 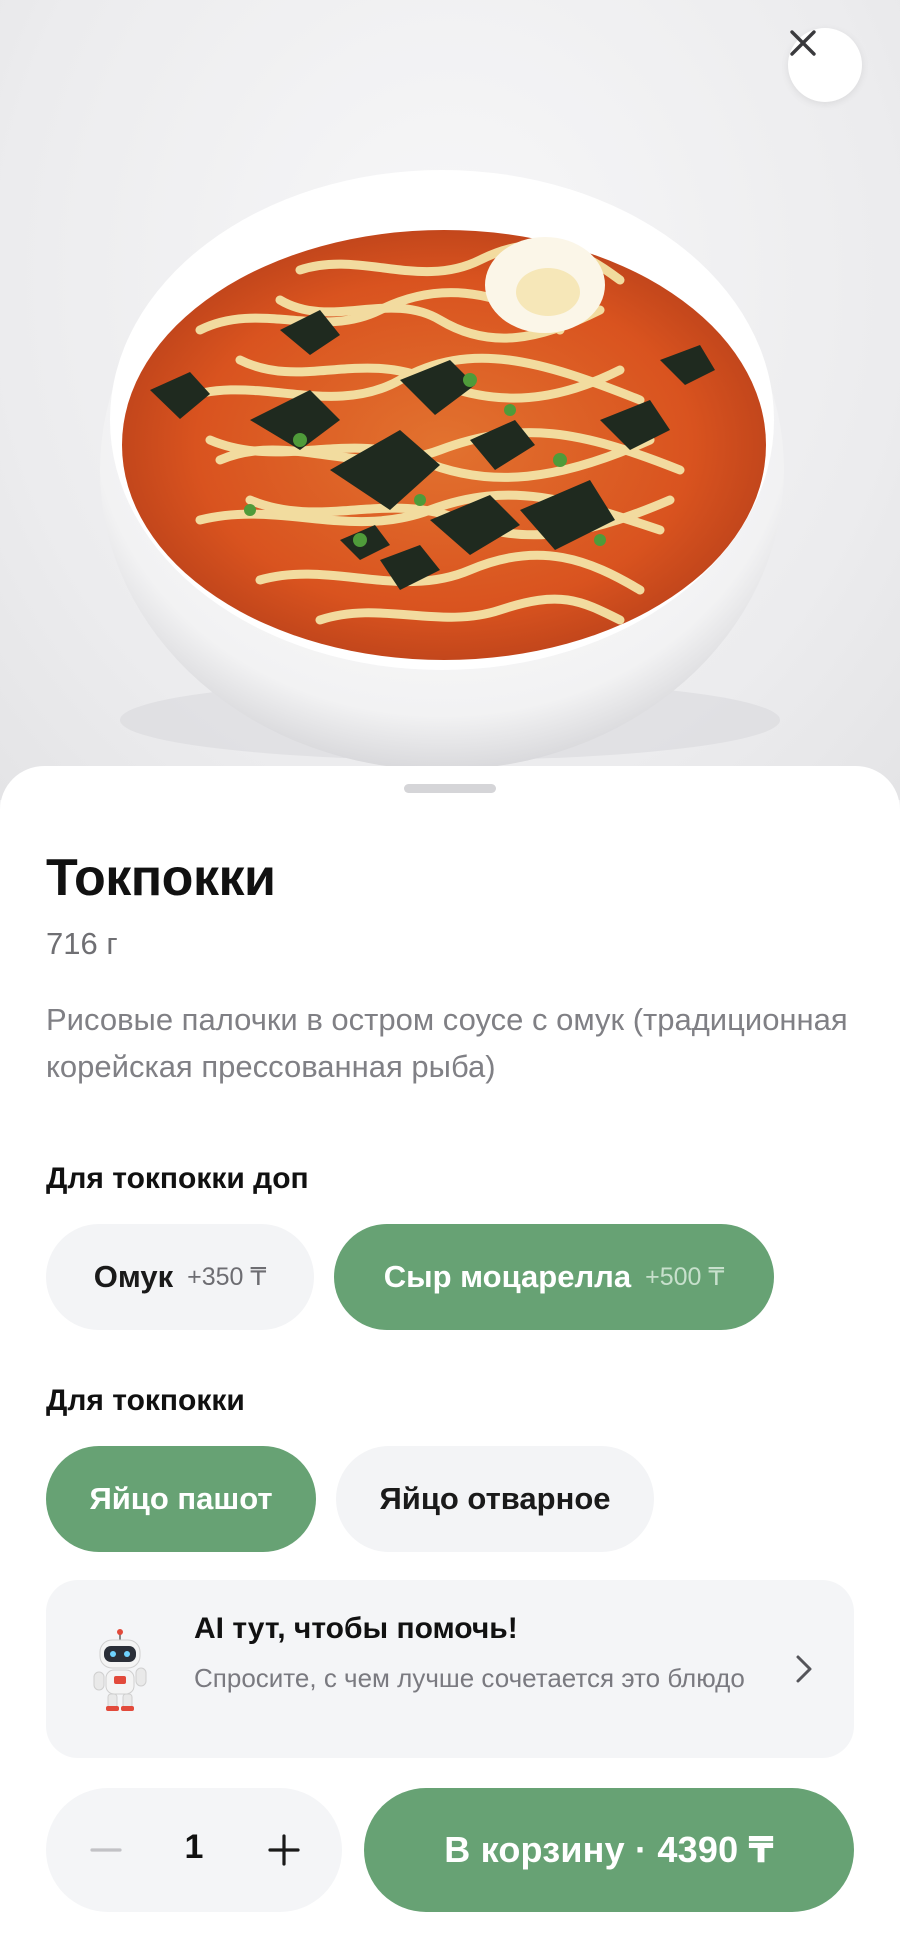 I want to click on quantity-value: 1, so click(x=194, y=1847).